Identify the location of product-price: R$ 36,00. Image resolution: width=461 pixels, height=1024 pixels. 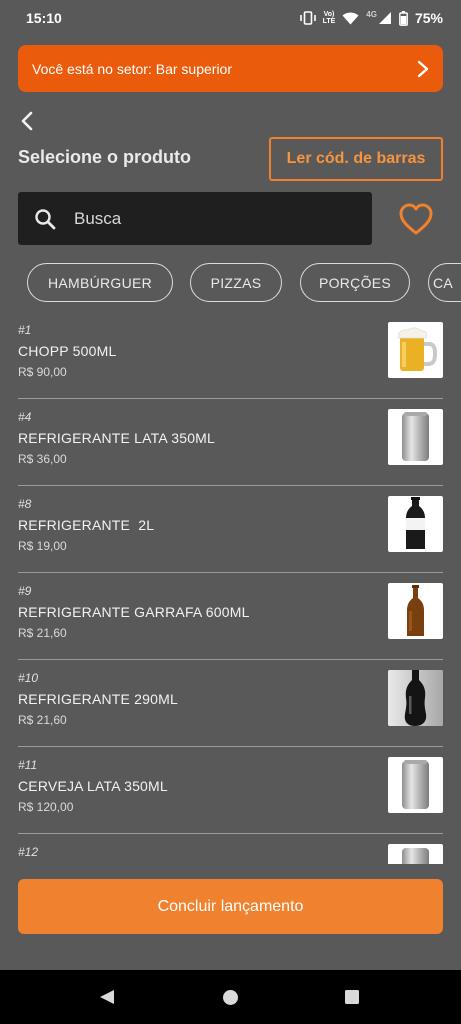
(42, 459).